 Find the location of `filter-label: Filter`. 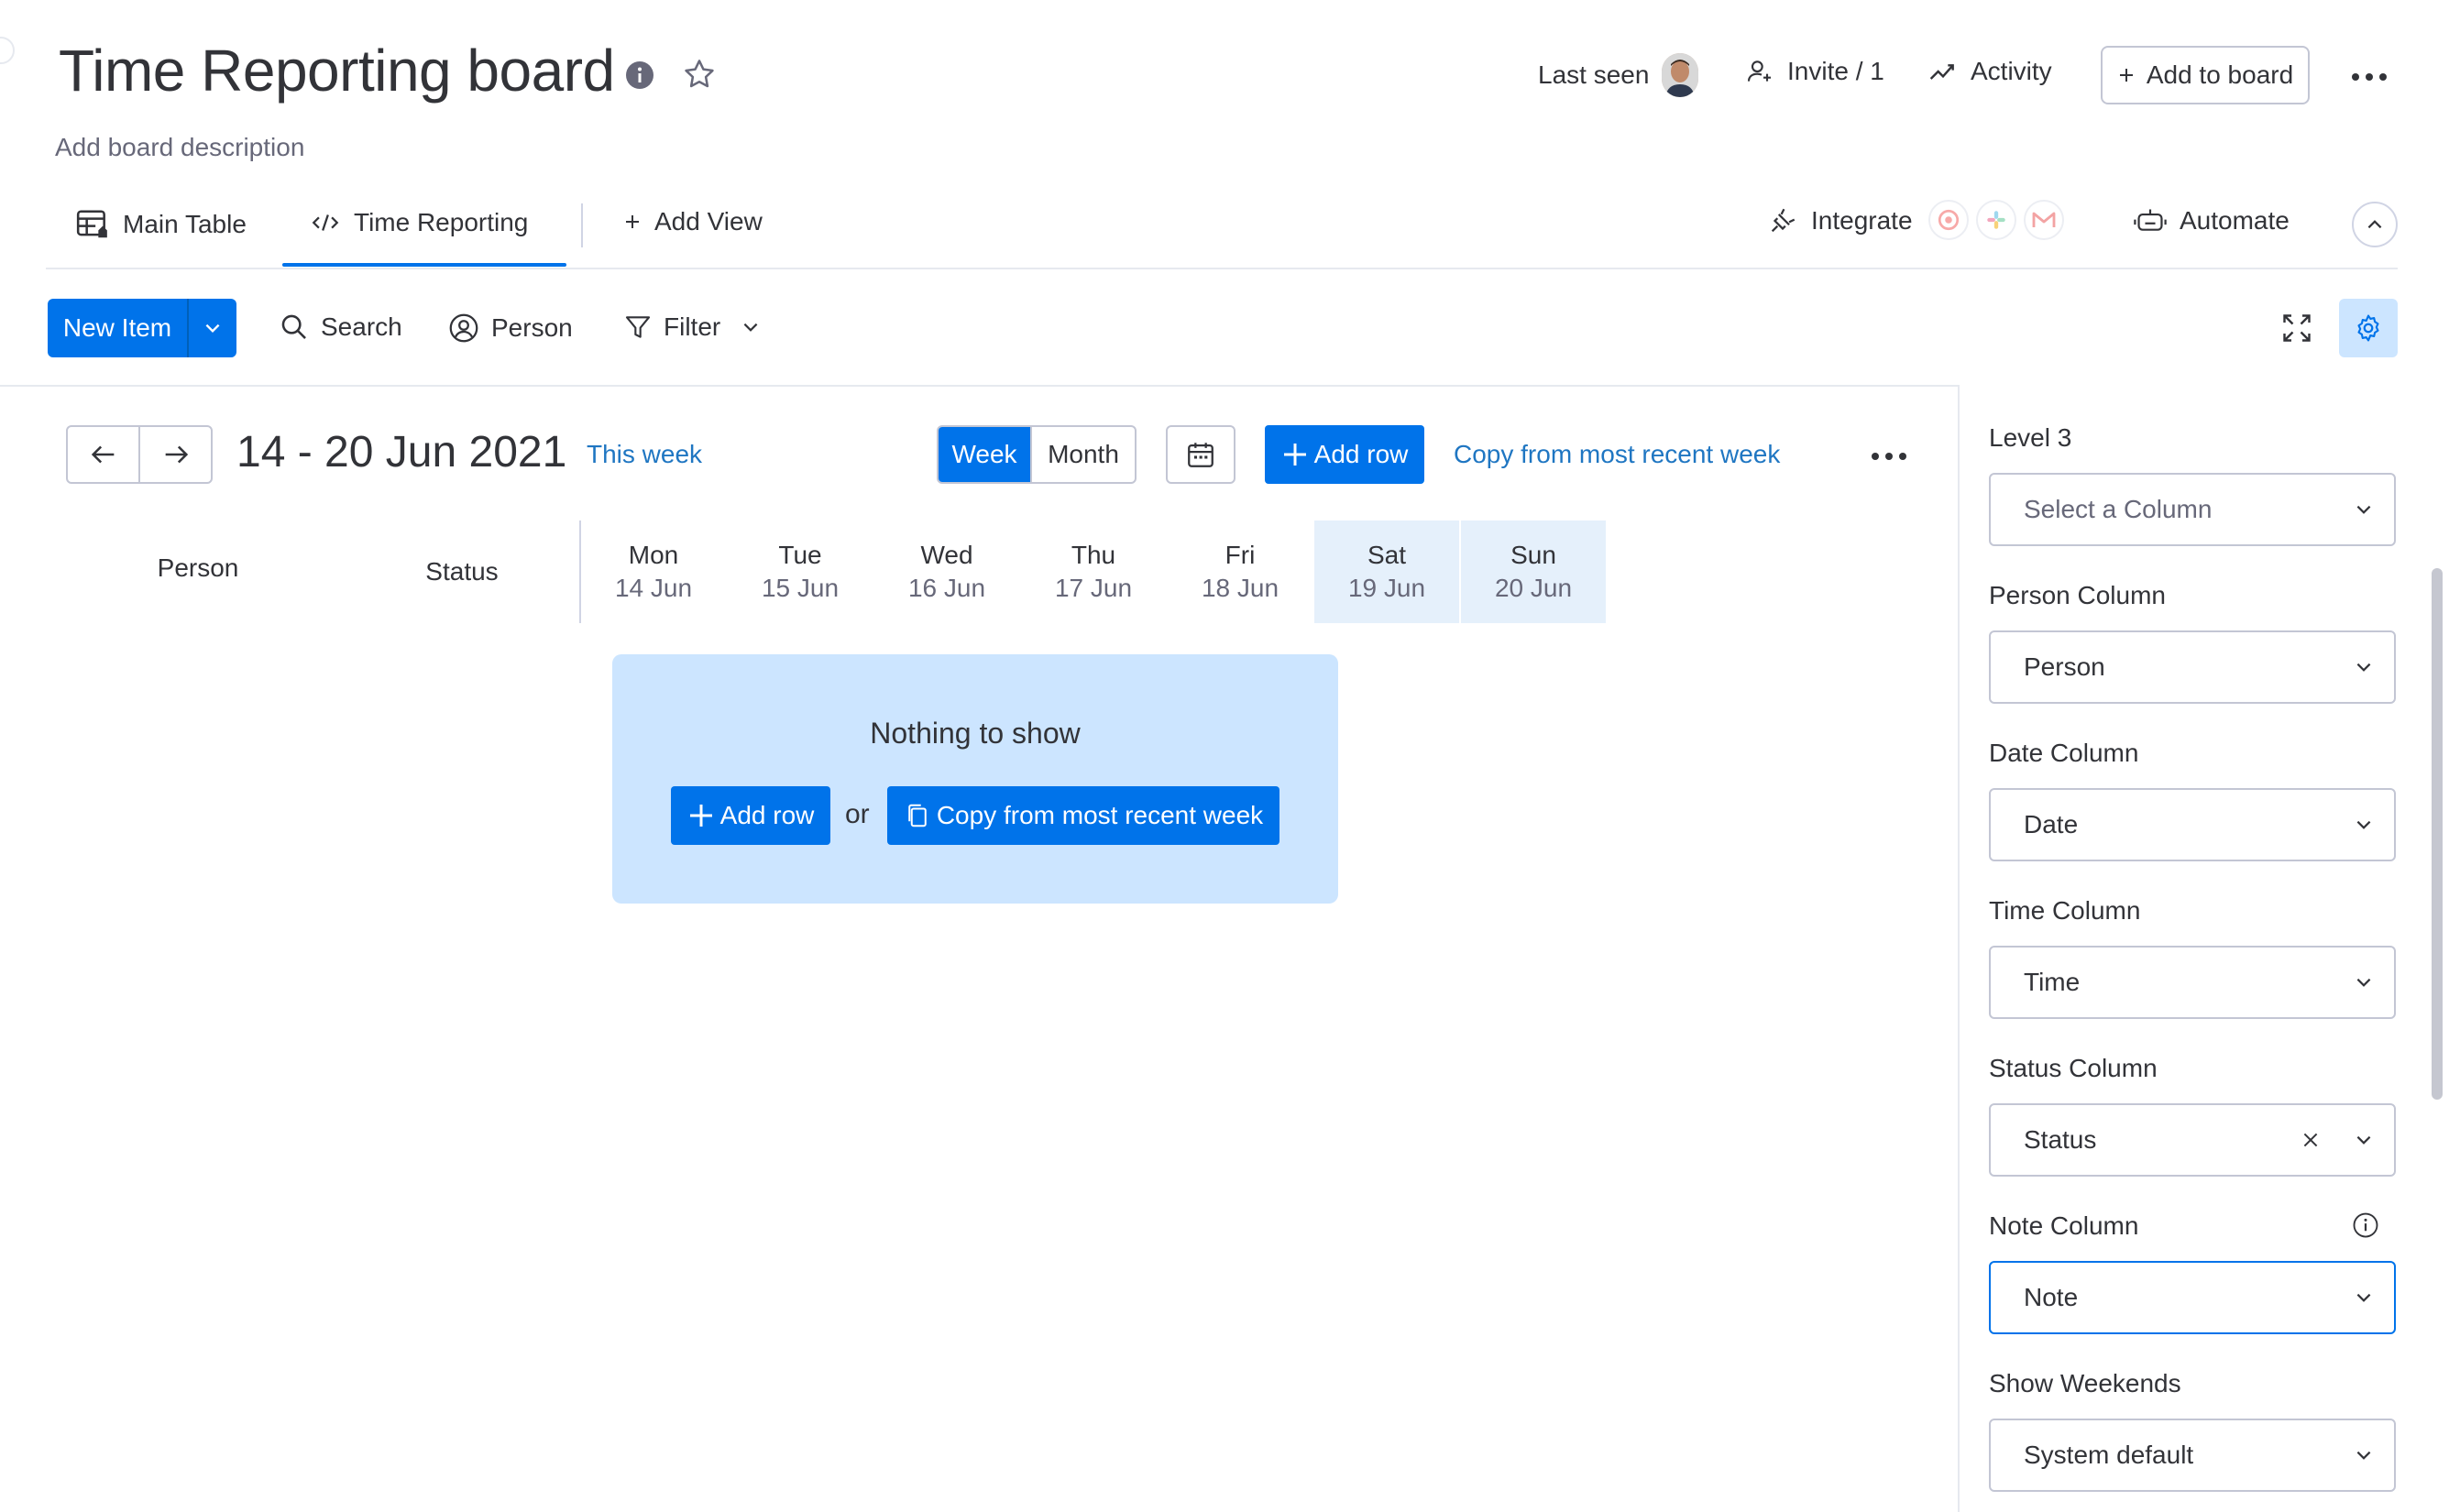

filter-label: Filter is located at coordinates (692, 326).